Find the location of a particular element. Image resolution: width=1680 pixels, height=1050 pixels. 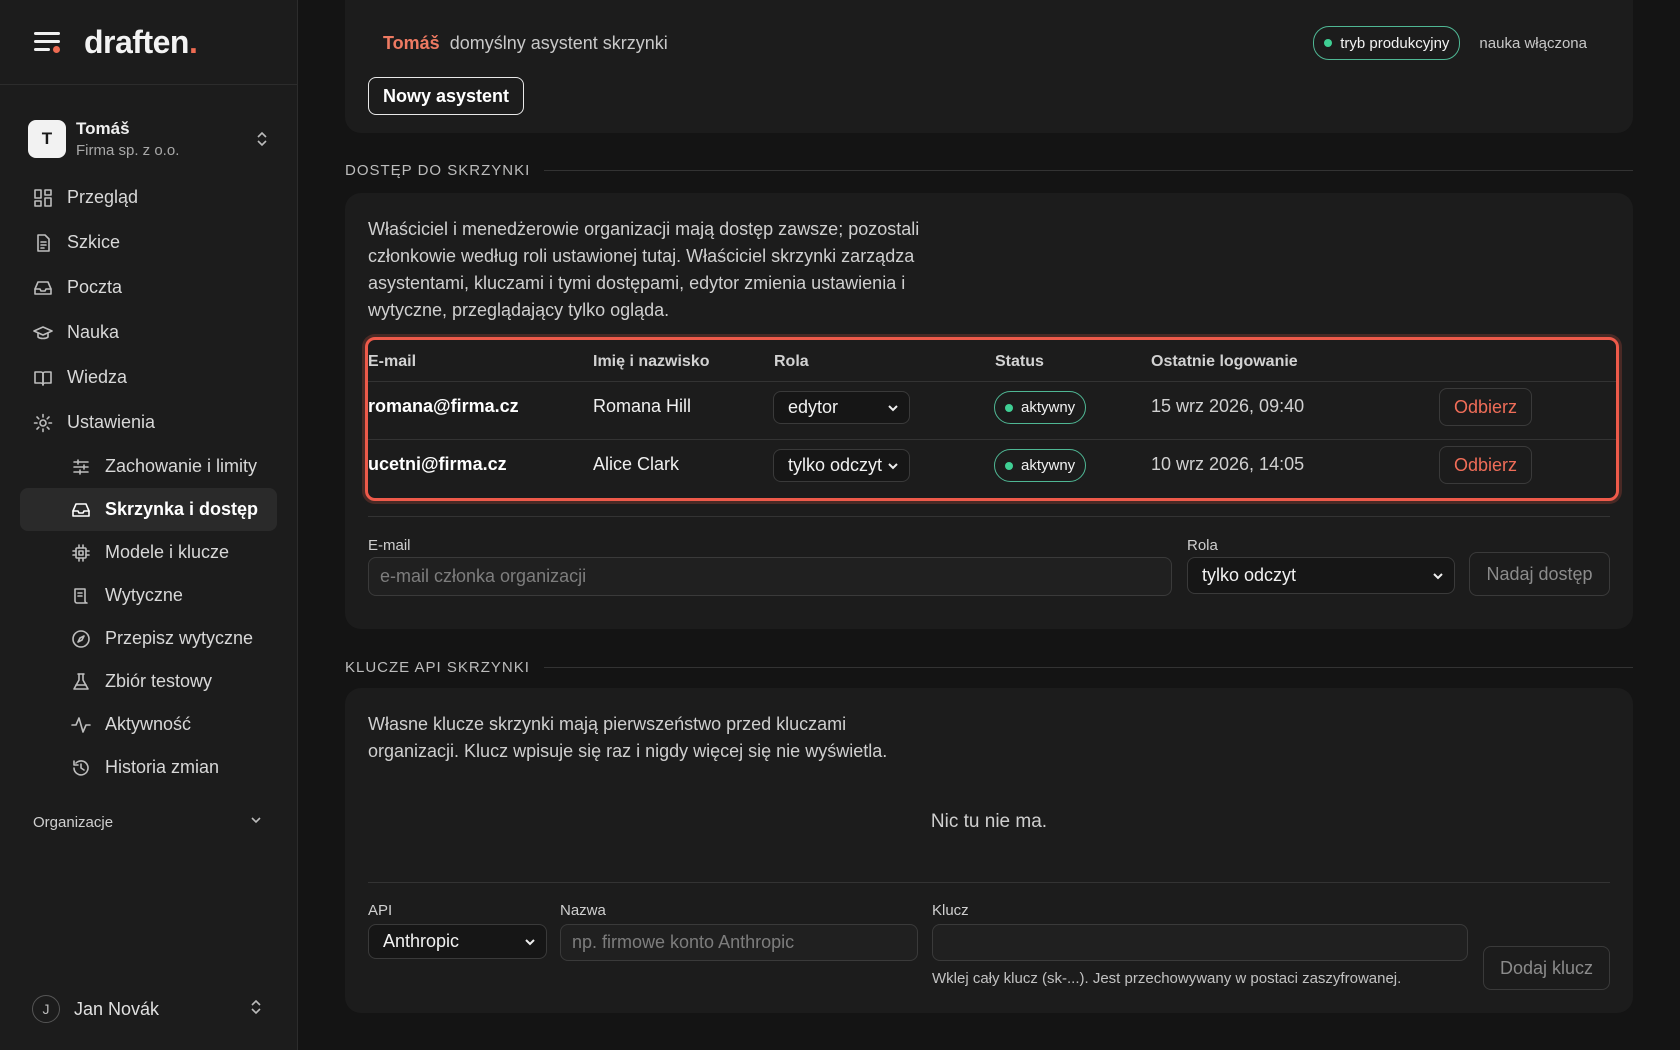

nav-label: Wiedza is located at coordinates (97, 377).